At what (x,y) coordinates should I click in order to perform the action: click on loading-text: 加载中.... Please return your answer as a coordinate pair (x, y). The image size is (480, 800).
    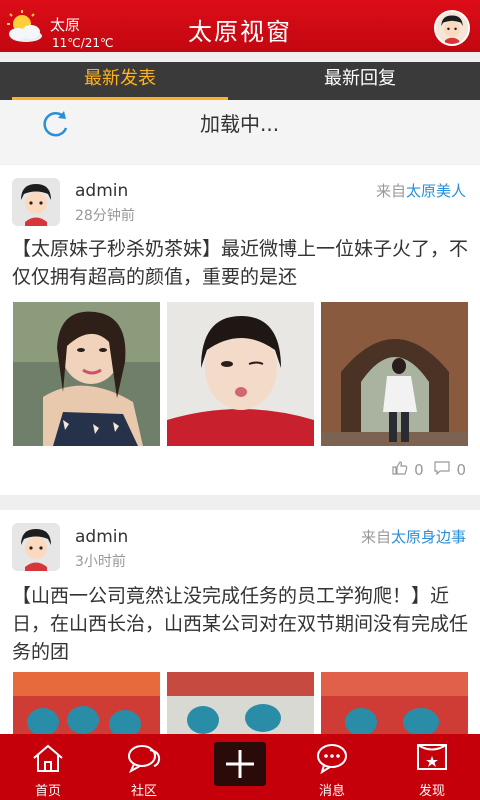
    Looking at the image, I should click on (240, 124).